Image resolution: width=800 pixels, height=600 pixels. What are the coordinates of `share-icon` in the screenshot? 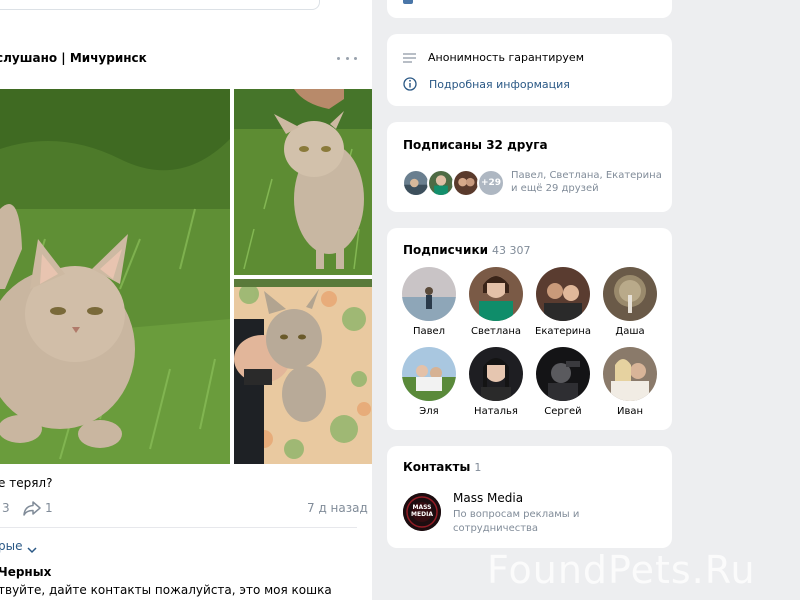 It's located at (32, 508).